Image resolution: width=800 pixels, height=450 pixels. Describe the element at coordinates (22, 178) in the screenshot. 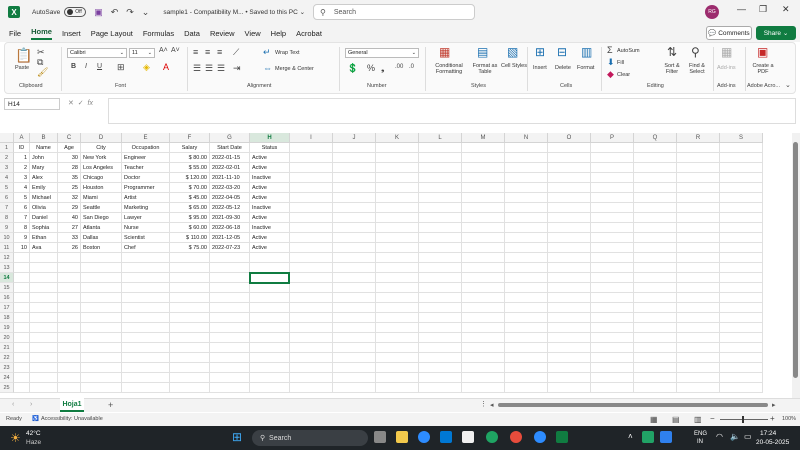

I see `table-cell: 3` at that location.